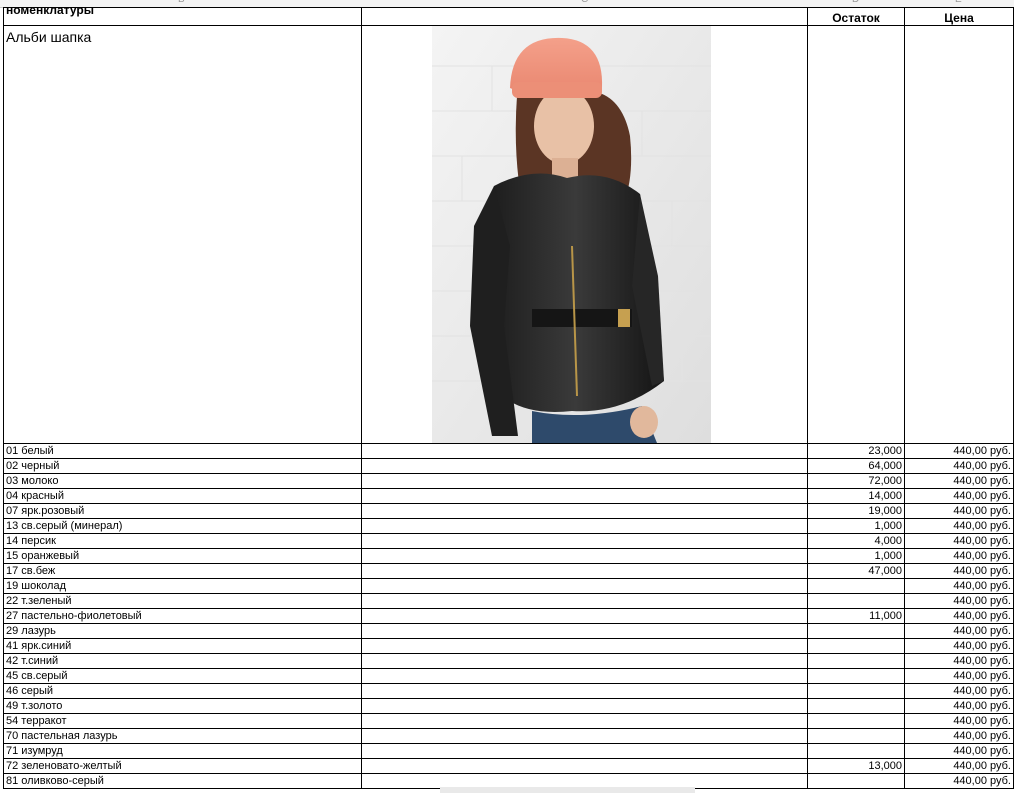 The image size is (1014, 793). I want to click on variant-name-cell: 22 т.зеленый, so click(182, 601).